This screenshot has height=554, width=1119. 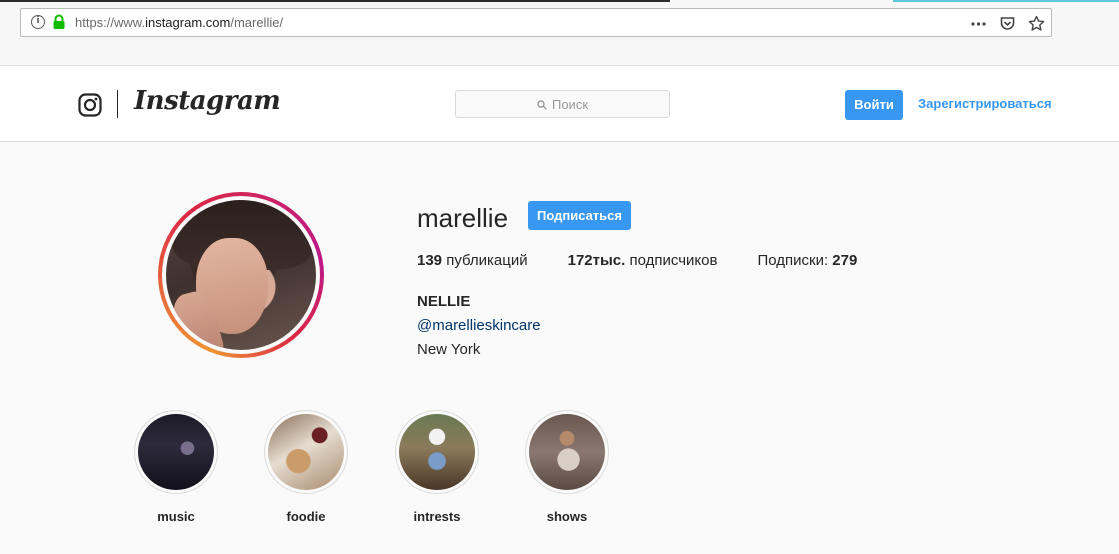 I want to click on following-count: 279, so click(x=845, y=260).